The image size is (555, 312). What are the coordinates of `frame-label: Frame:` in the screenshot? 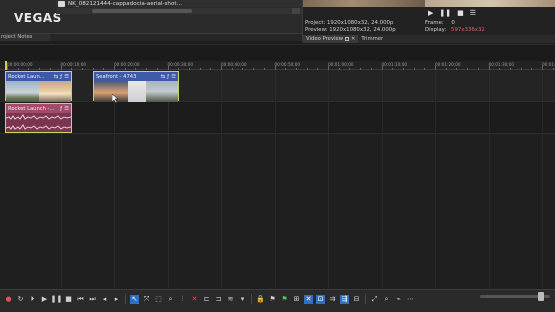 It's located at (434, 23).